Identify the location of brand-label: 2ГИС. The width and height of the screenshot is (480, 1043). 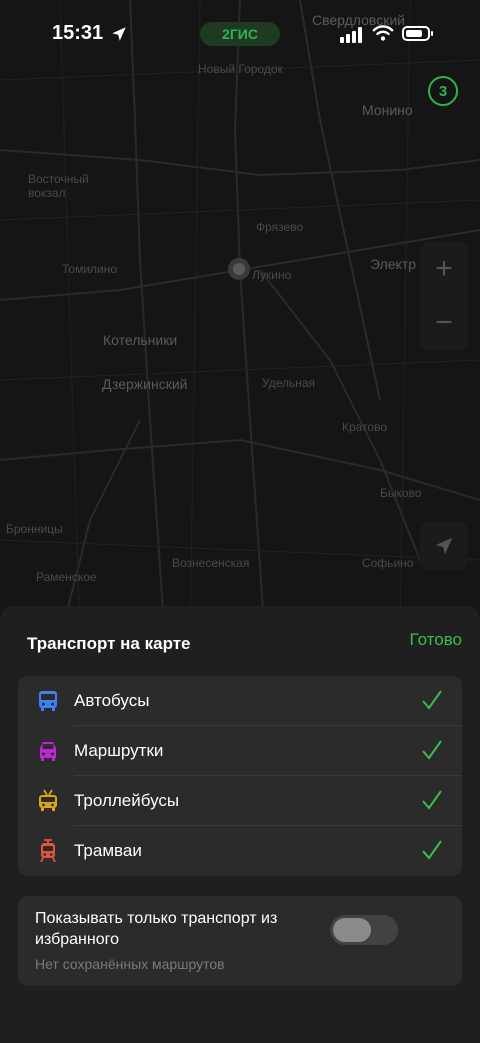
(240, 34).